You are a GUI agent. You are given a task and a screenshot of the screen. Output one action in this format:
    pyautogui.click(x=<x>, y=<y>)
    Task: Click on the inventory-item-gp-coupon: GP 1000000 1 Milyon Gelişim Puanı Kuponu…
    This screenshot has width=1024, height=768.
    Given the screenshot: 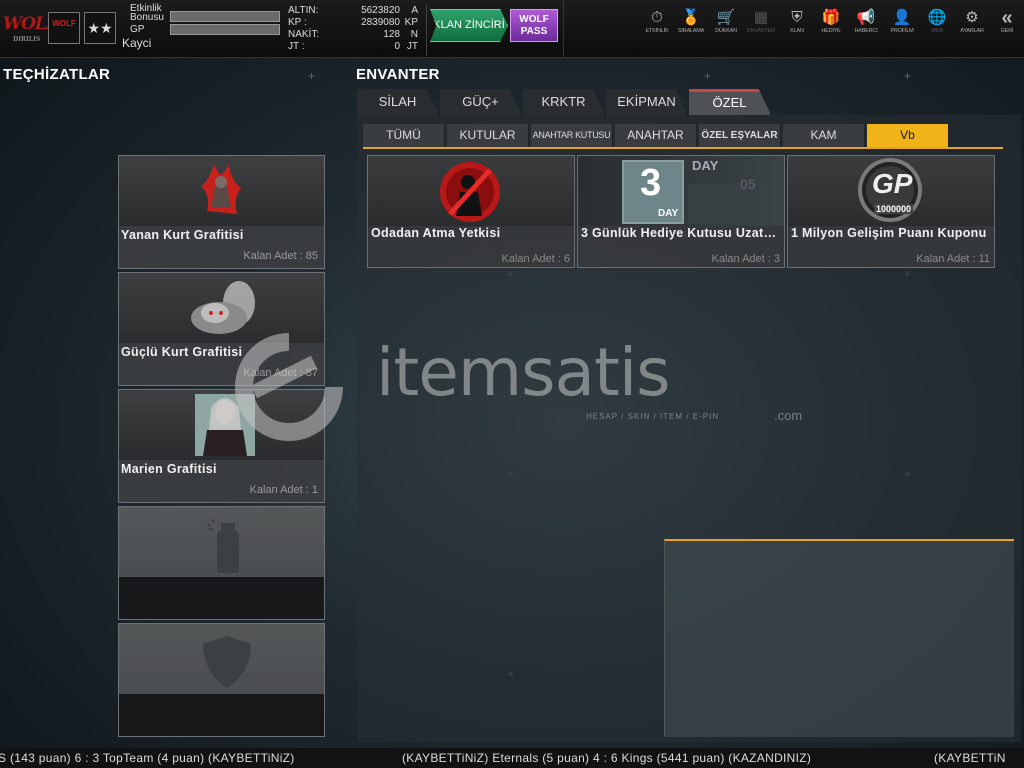 What is the action you would take?
    pyautogui.click(x=891, y=211)
    